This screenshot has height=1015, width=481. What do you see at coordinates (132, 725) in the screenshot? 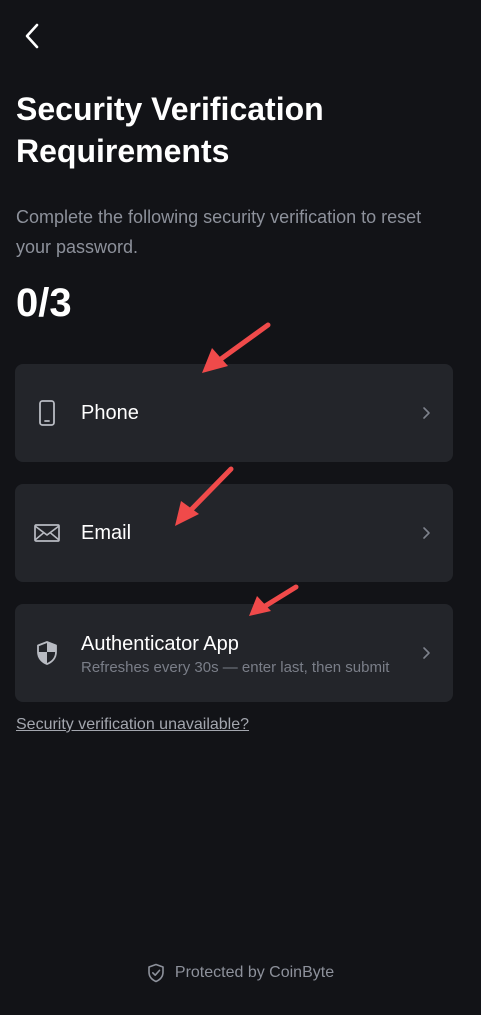
I see `verification-unavailable-link: Security verification unavailable?` at bounding box center [132, 725].